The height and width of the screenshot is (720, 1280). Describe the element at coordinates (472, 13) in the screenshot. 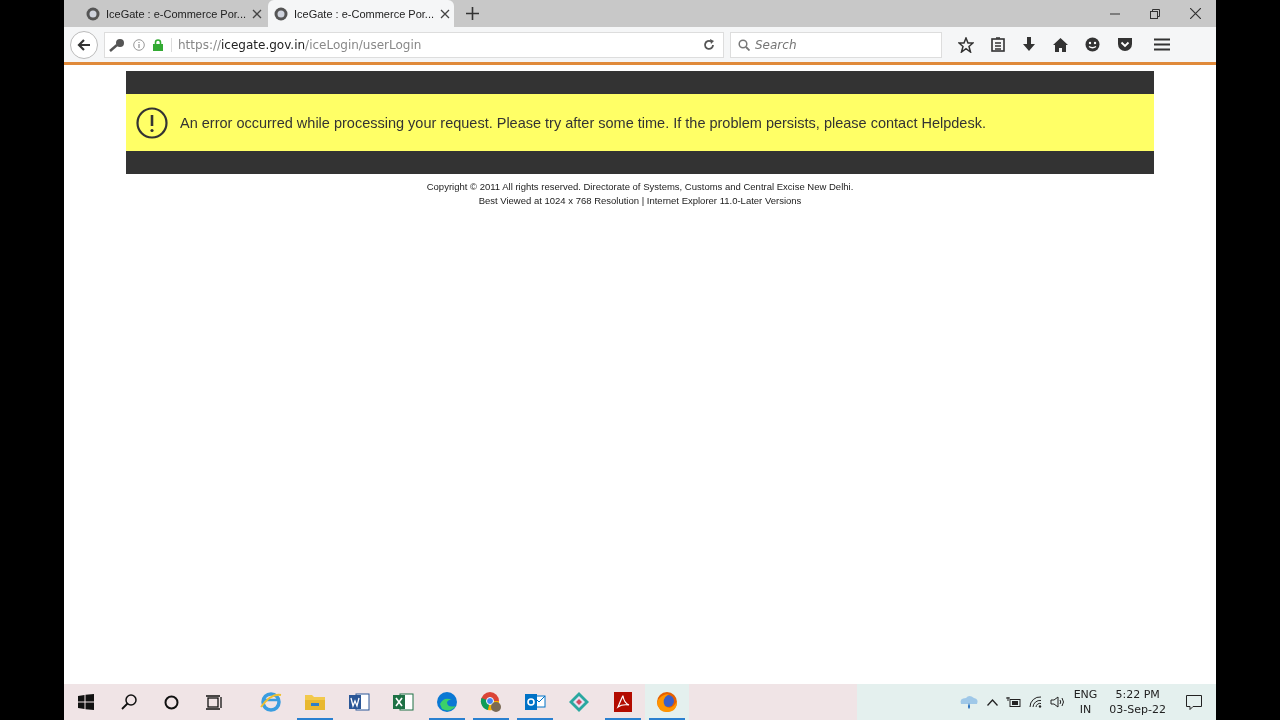

I see `new-tab-icon` at that location.